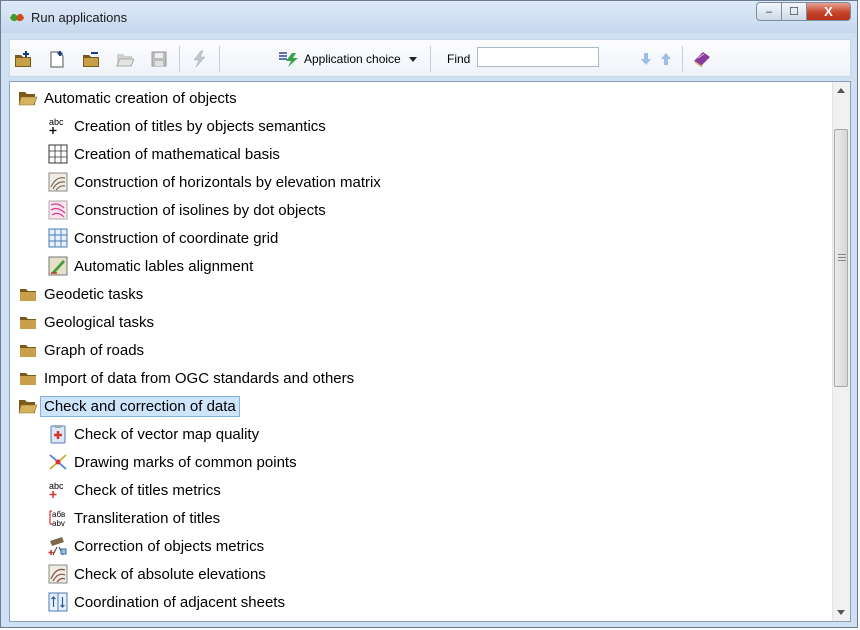 This screenshot has height=630, width=860. What do you see at coordinates (58, 602) in the screenshot?
I see `adjacent-sheets-icon` at bounding box center [58, 602].